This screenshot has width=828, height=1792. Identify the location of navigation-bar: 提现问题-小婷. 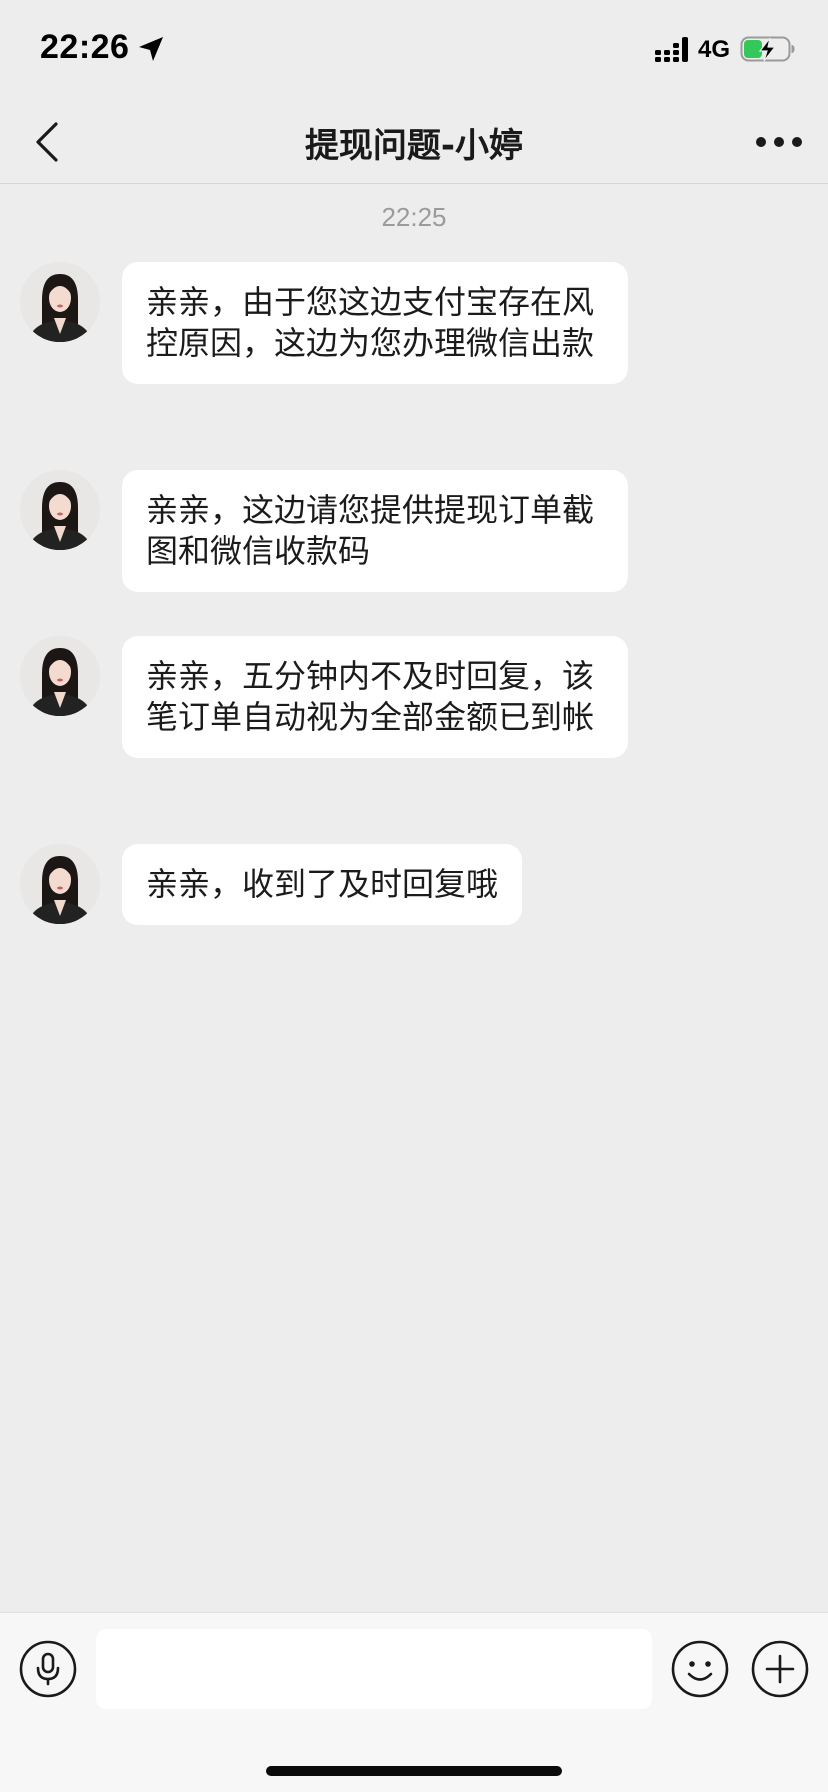
(414, 142).